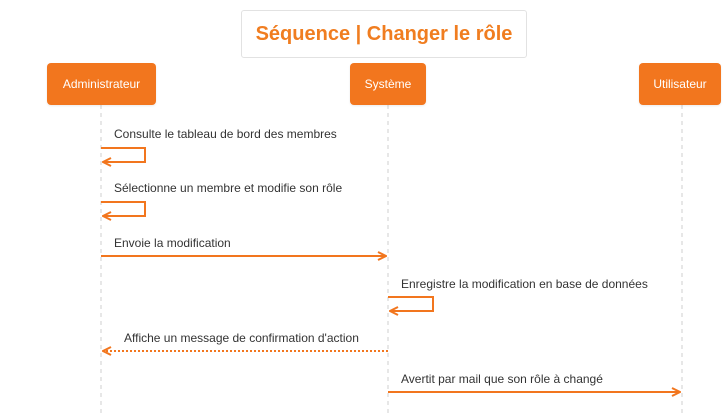  I want to click on participant-systeme: Système, so click(388, 84).